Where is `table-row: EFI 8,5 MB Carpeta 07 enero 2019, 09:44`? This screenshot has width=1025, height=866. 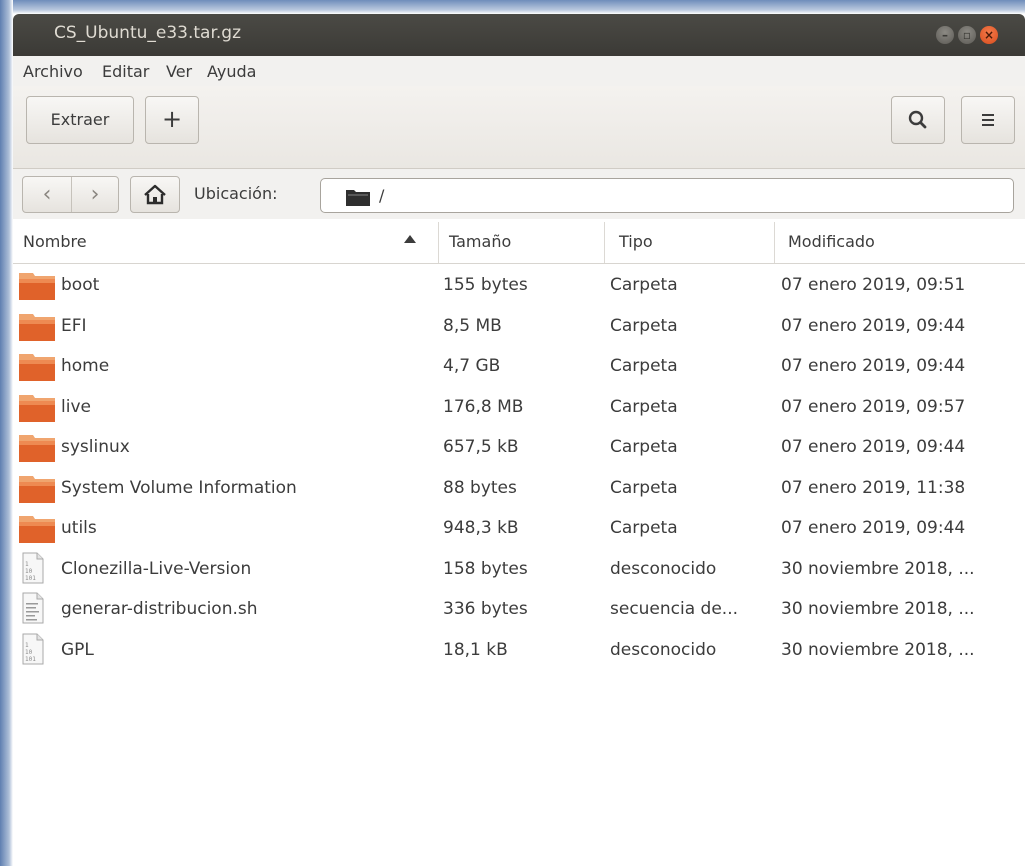 table-row: EFI 8,5 MB Carpeta 07 enero 2019, 09:44 is located at coordinates (519, 326).